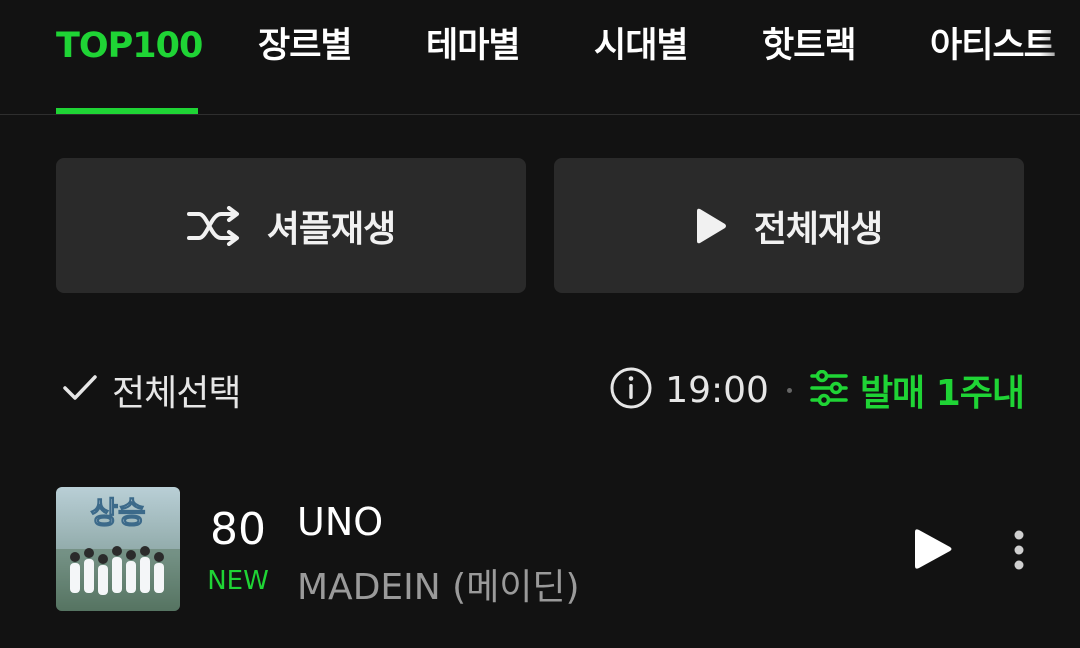  Describe the element at coordinates (809, 46) in the screenshot. I see `tab-hot-track: 핫트랙` at that location.